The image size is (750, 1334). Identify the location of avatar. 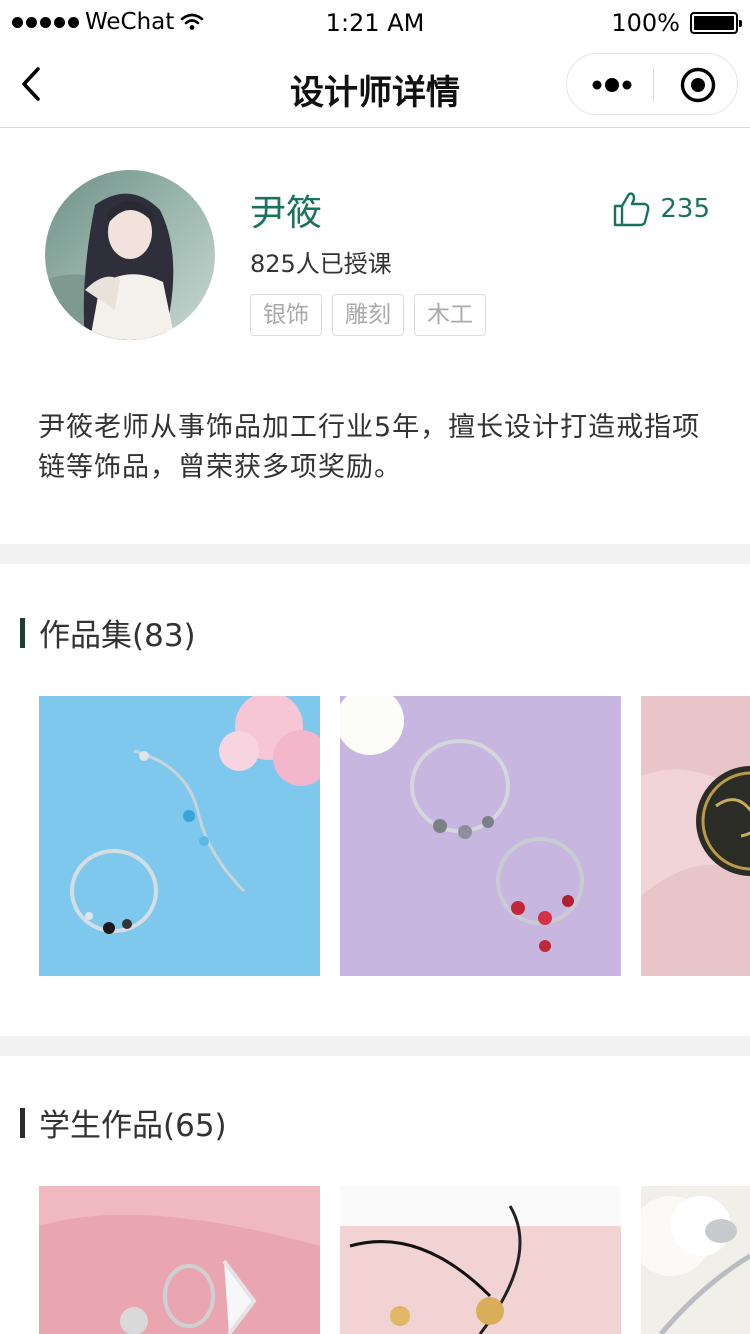
(130, 255).